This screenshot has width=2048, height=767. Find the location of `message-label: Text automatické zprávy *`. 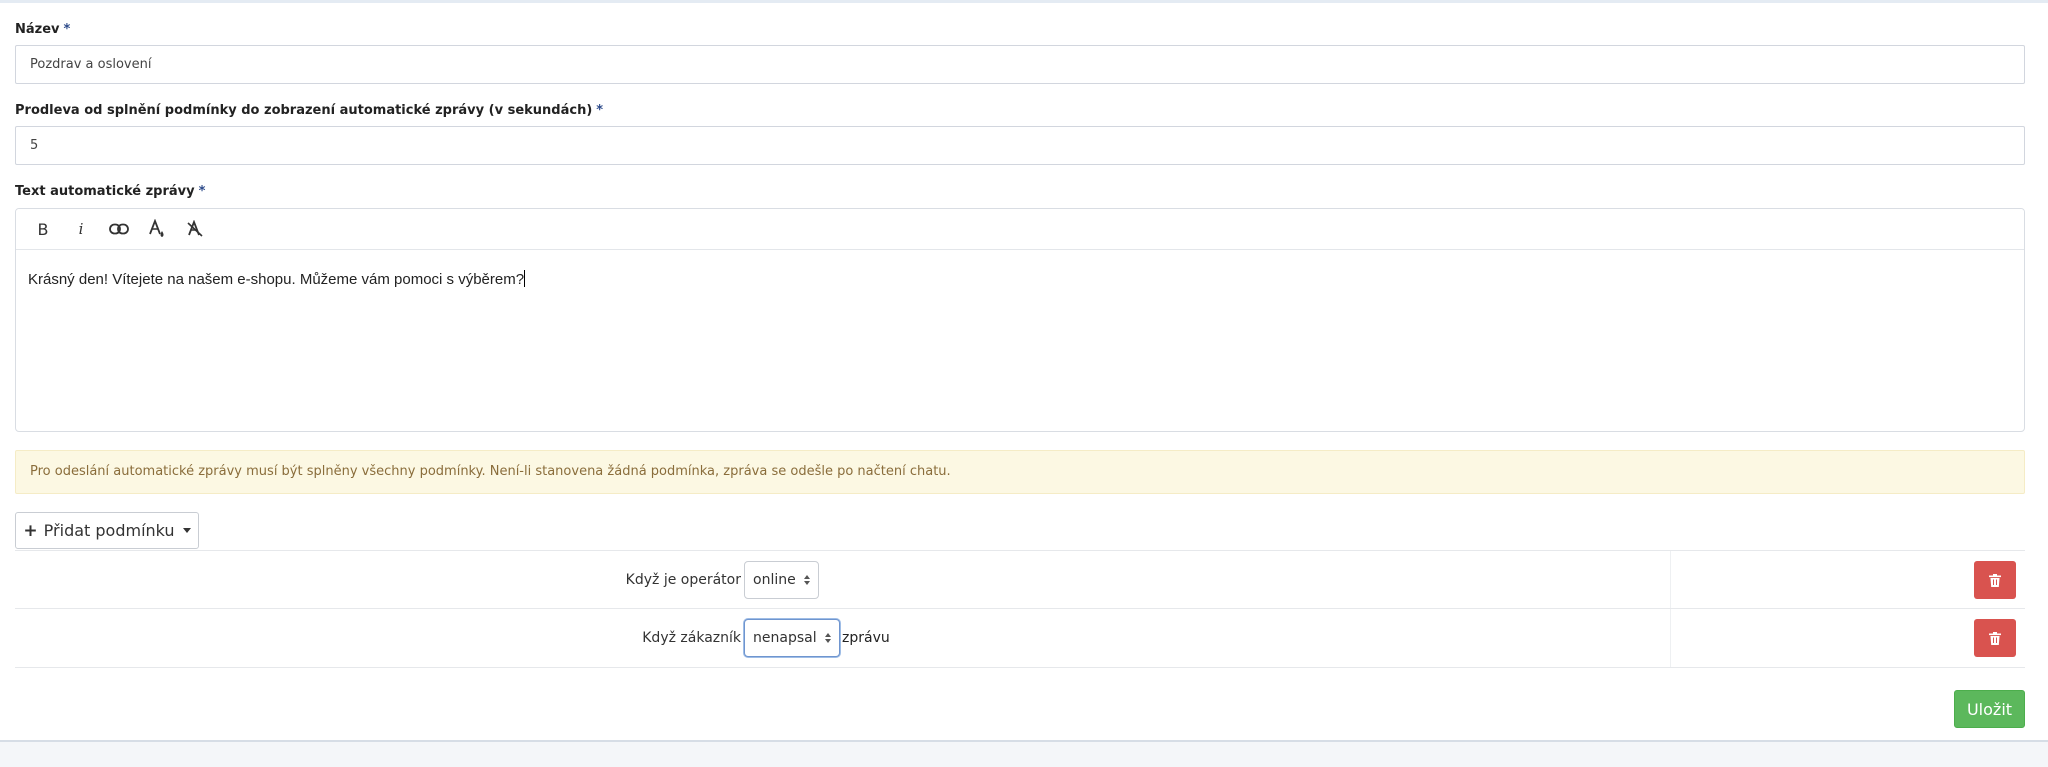

message-label: Text automatické zprávy * is located at coordinates (110, 191).